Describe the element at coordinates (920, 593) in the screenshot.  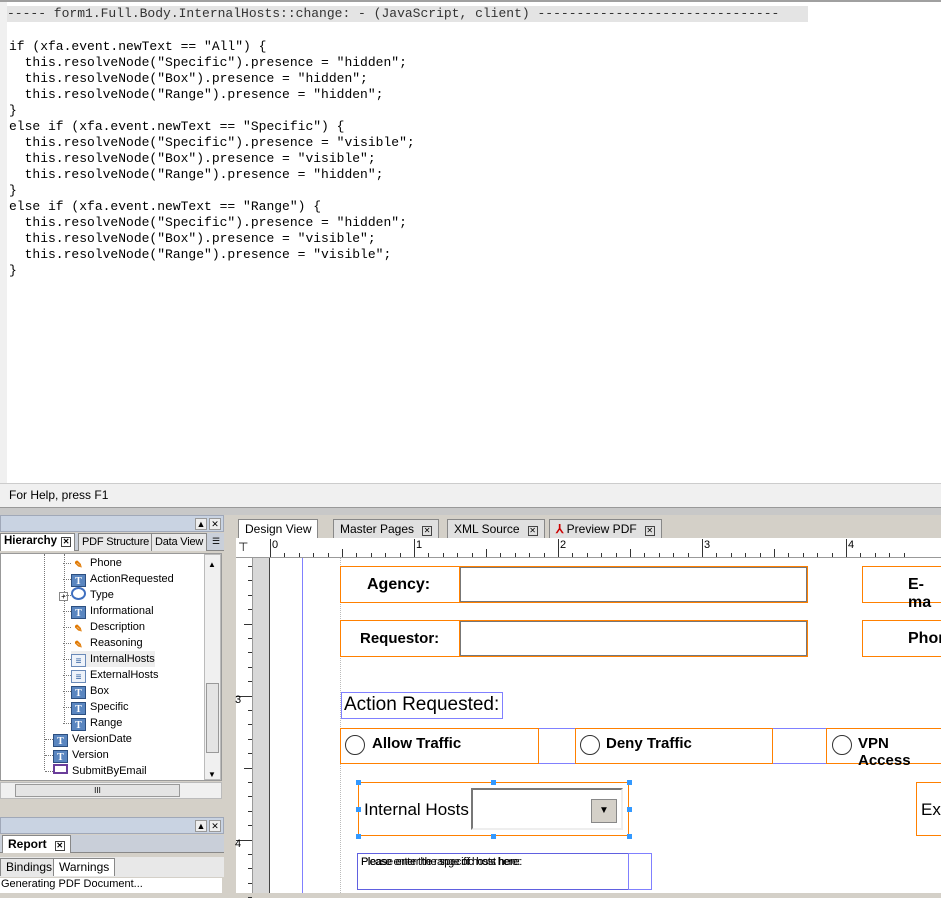
I see `email-label: E-ma` at that location.